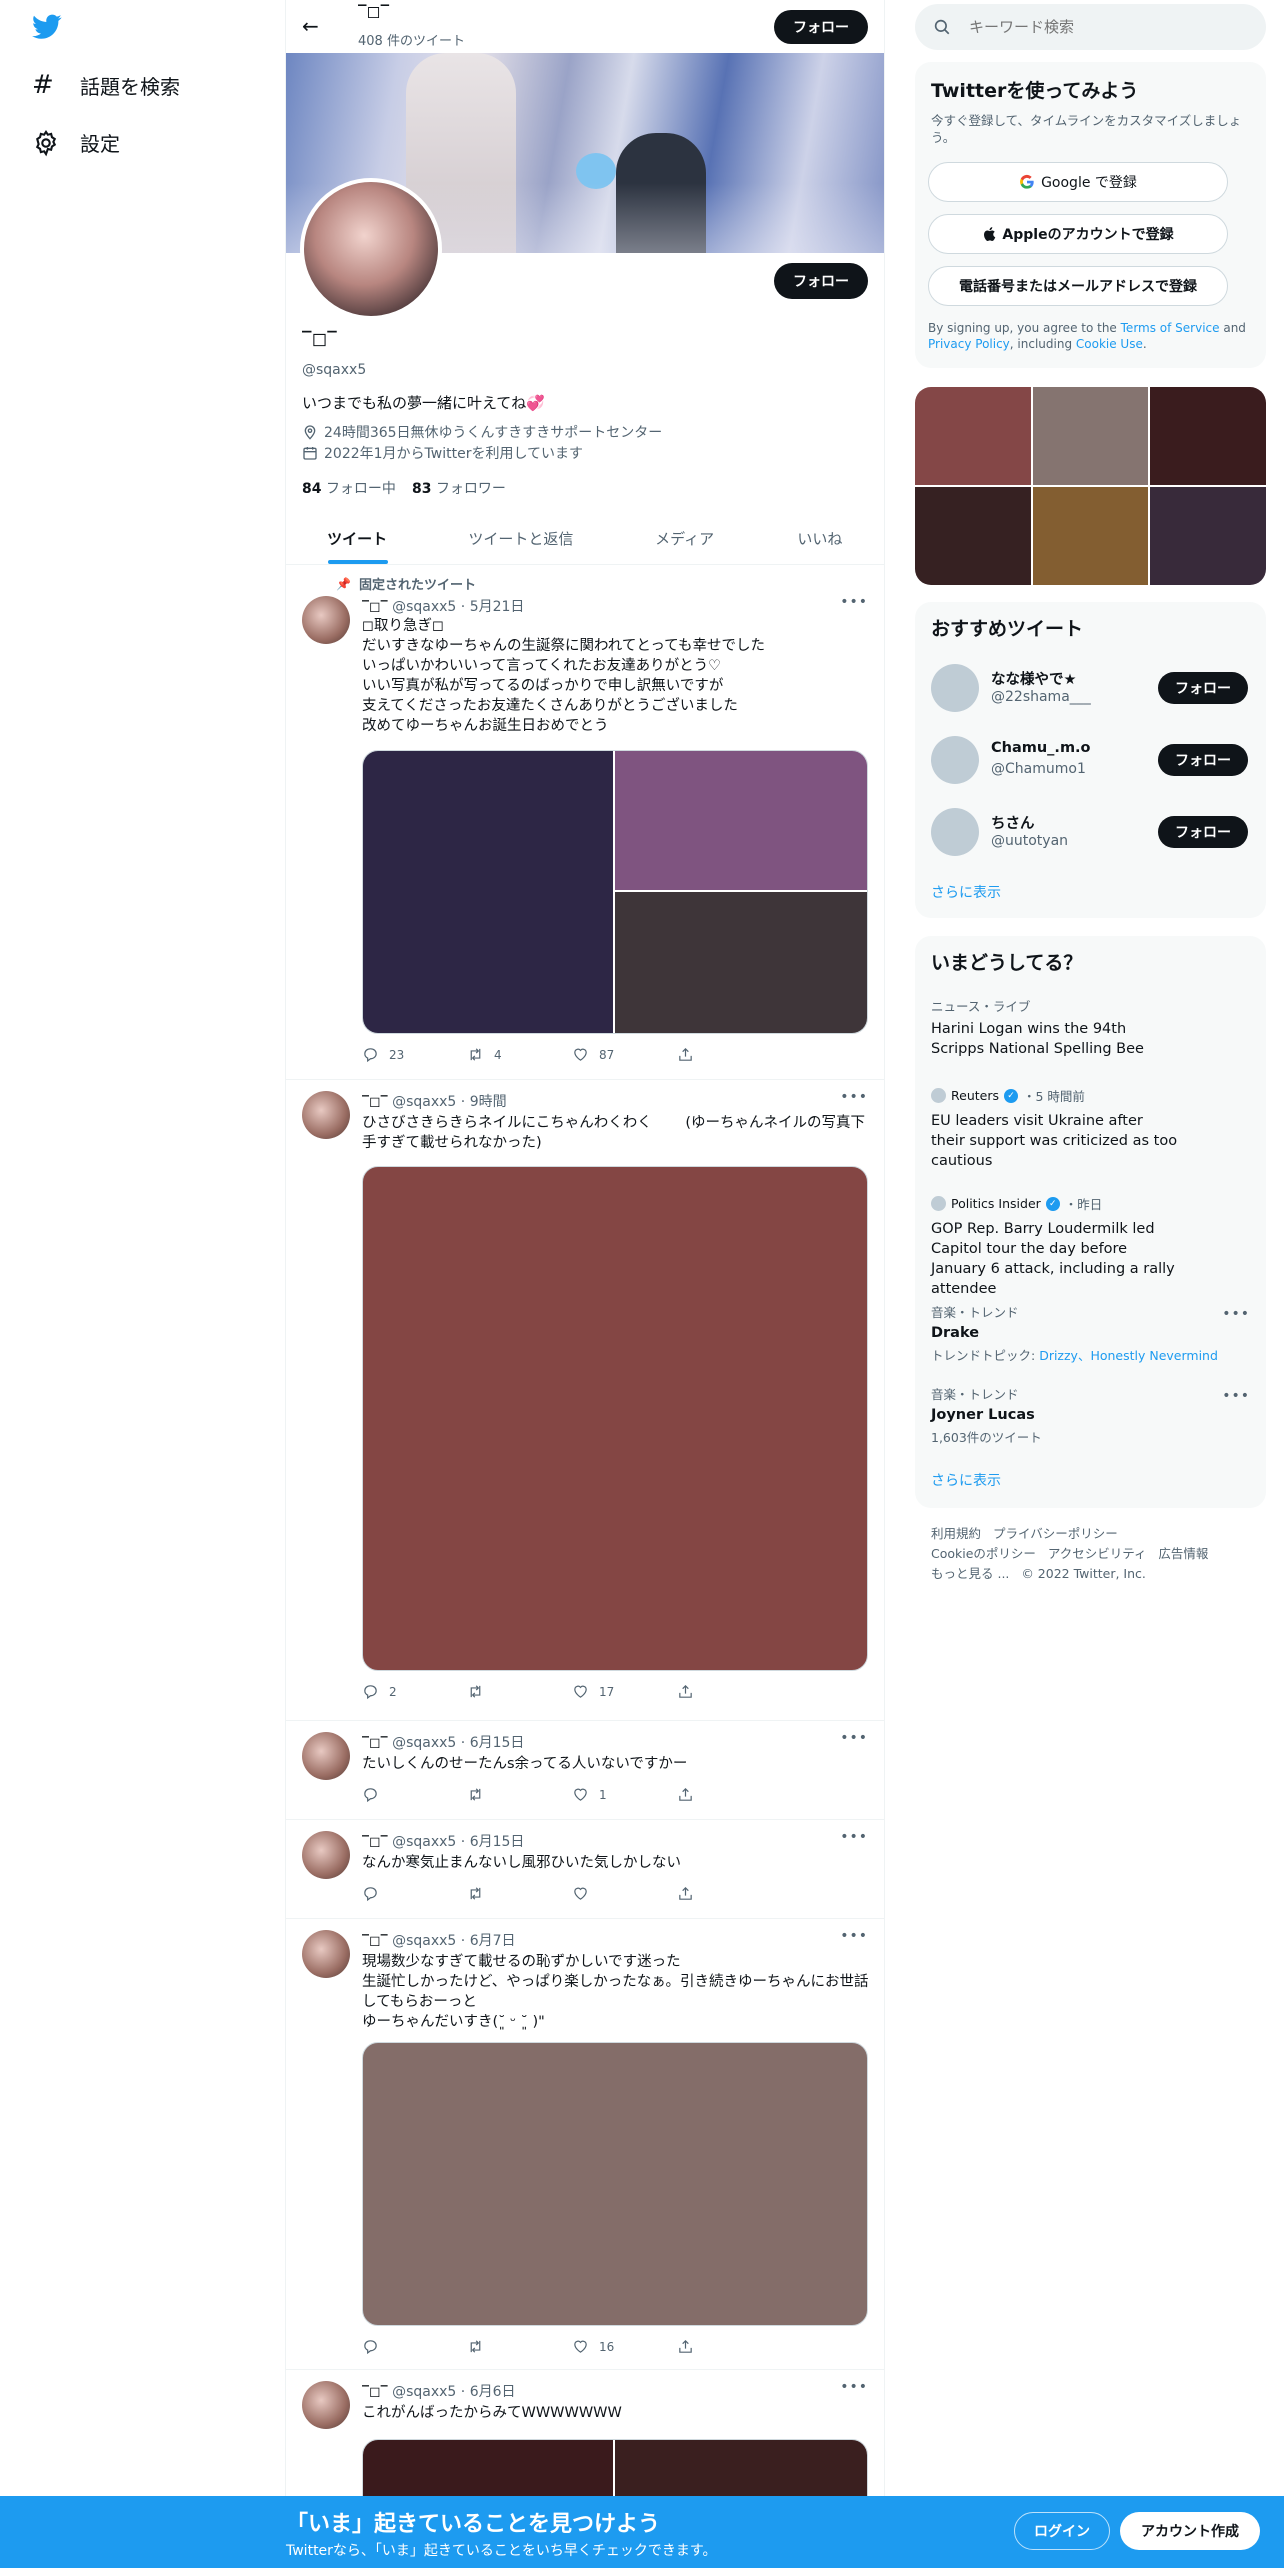  I want to click on search-input, so click(1104, 27).